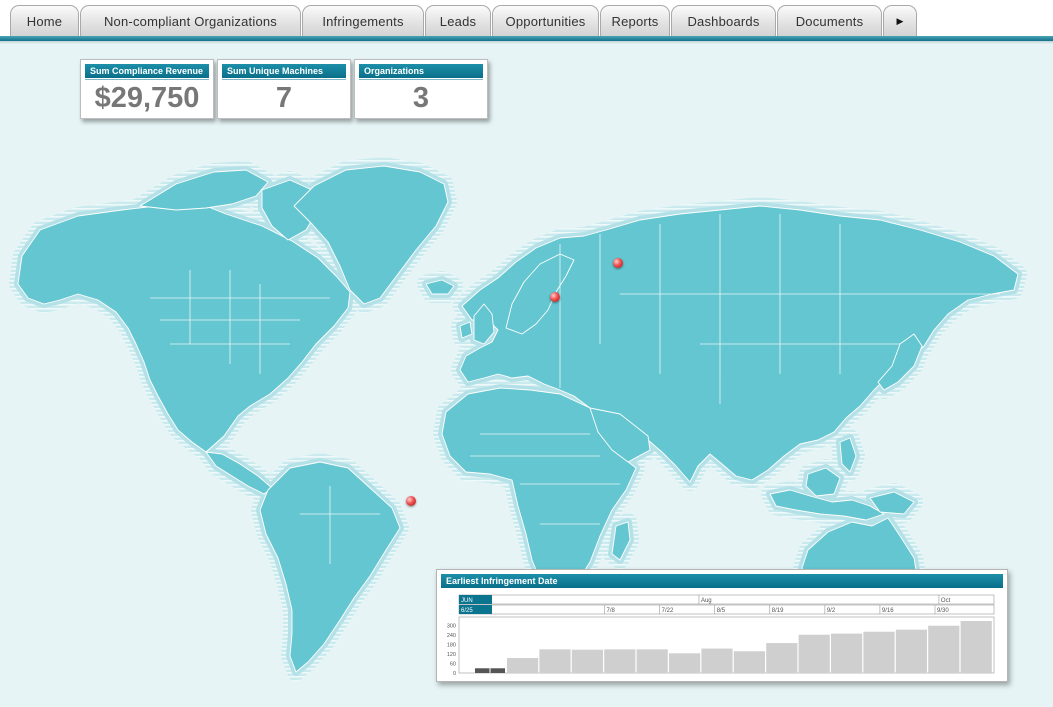  What do you see at coordinates (946, 601) in the screenshot?
I see `month-label-oct: Oct` at bounding box center [946, 601].